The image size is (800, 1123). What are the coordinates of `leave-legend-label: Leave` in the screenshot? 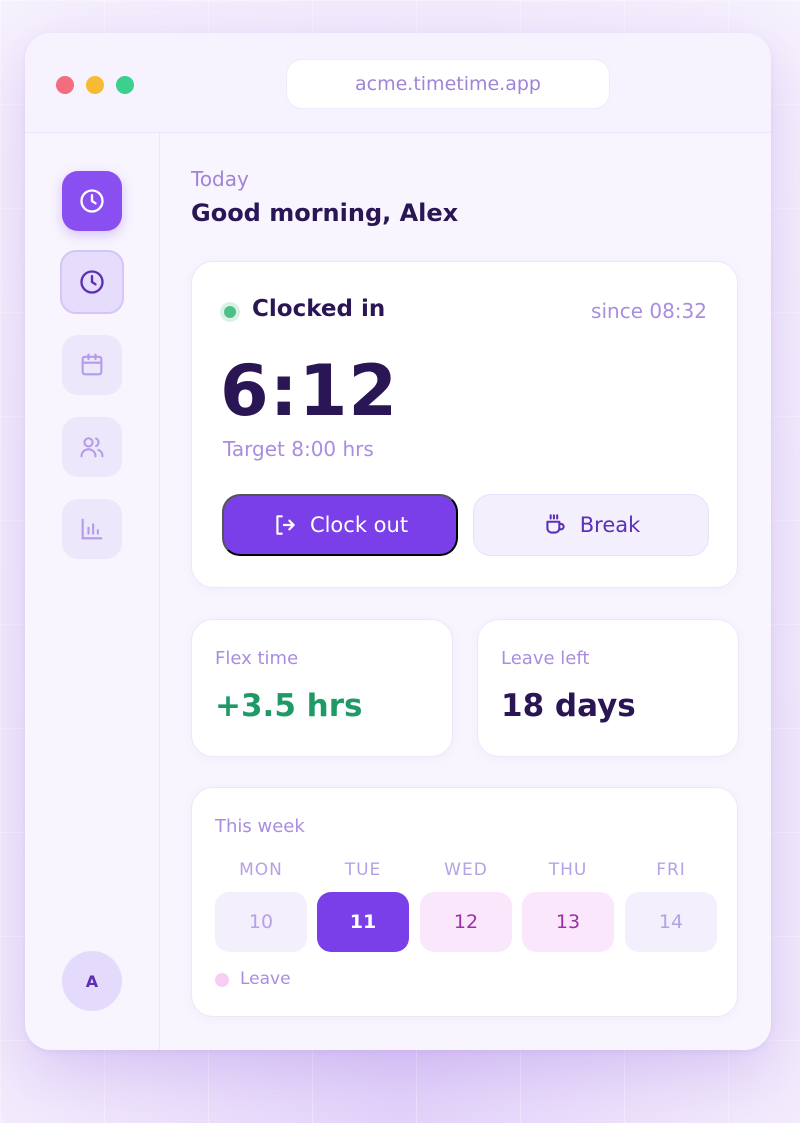 It's located at (265, 979).